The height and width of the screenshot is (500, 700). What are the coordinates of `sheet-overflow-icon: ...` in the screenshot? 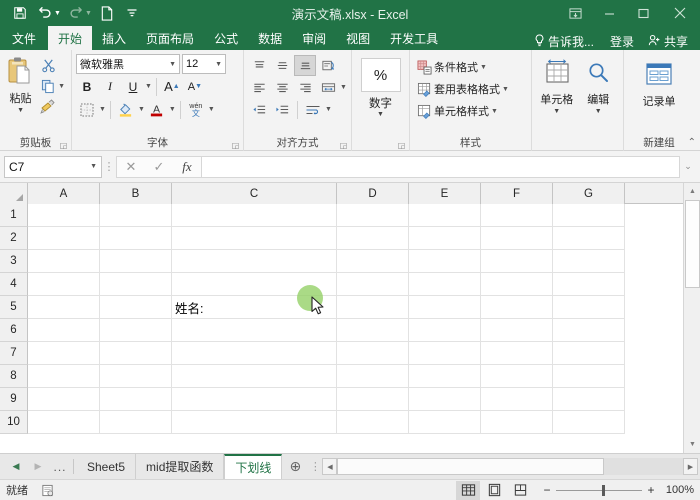 It's located at (60, 467).